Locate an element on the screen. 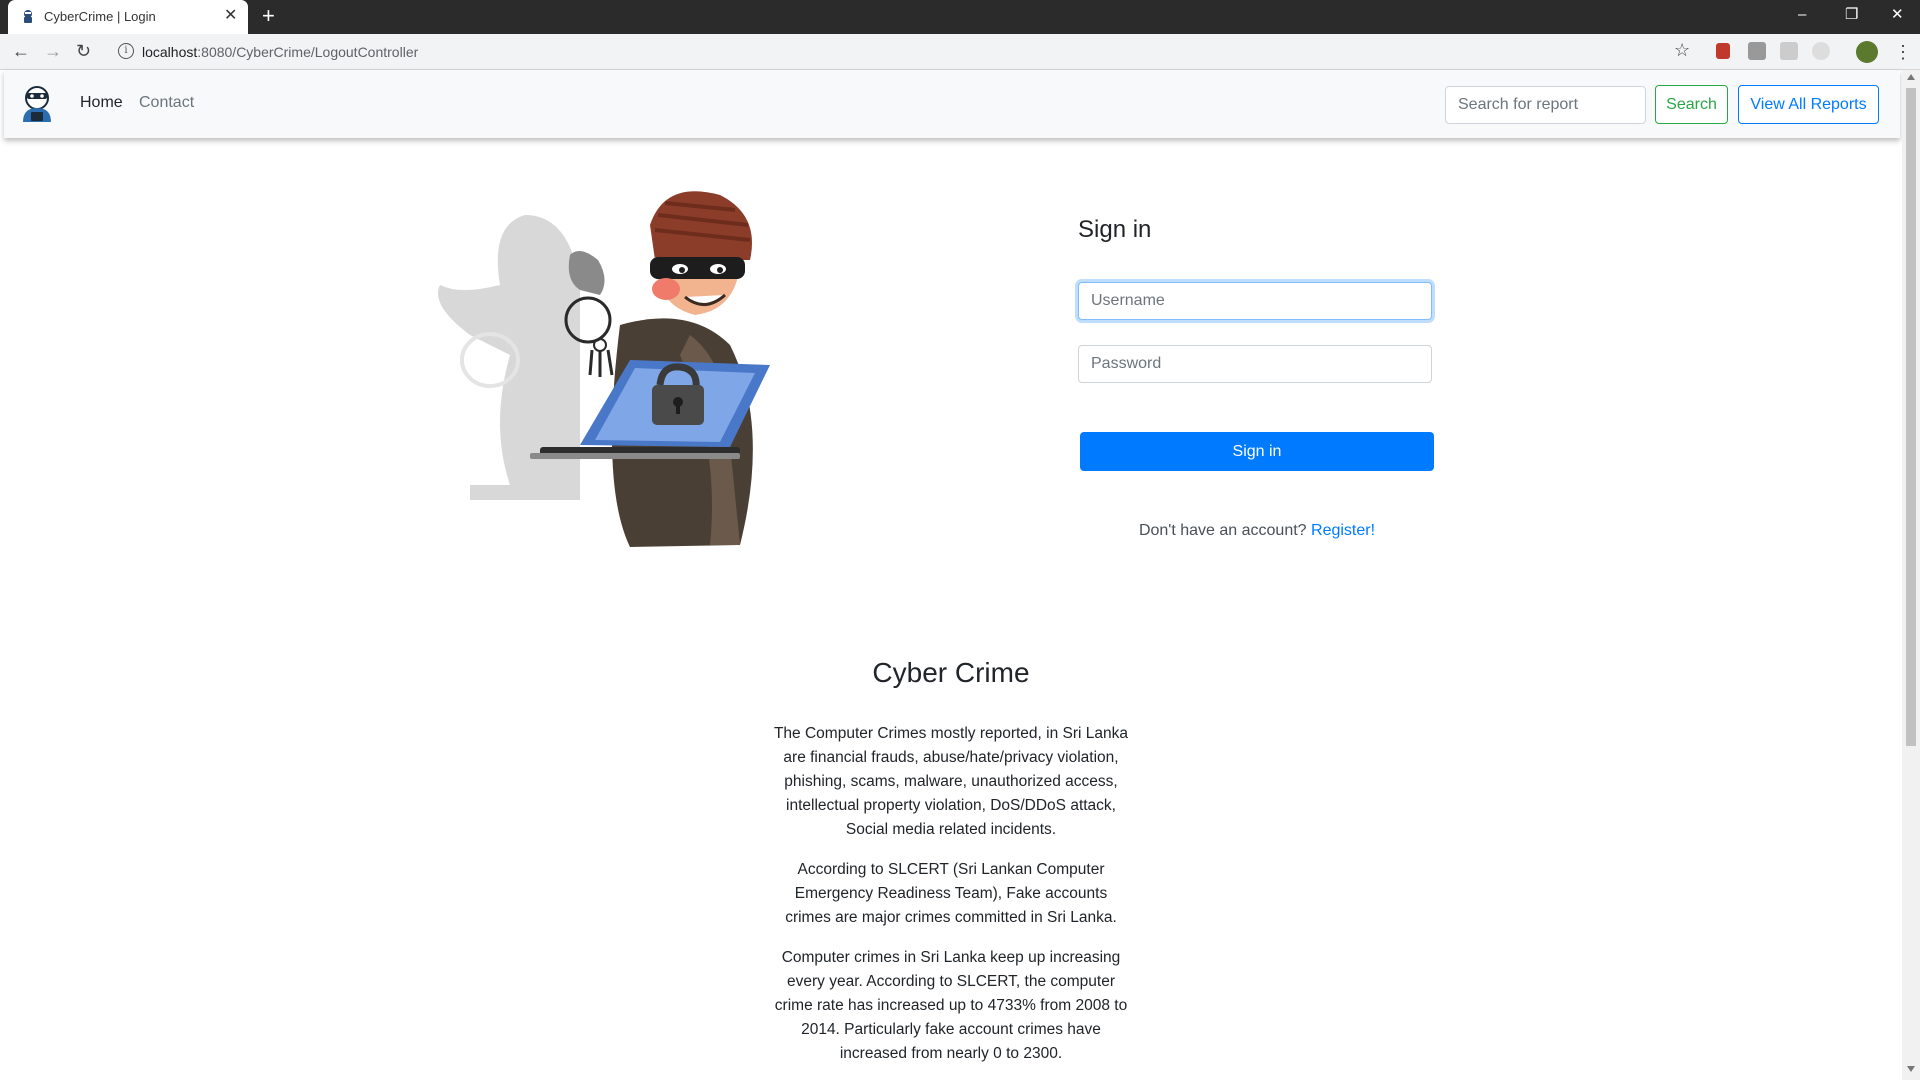  signin-button: Sign in is located at coordinates (1257, 451).